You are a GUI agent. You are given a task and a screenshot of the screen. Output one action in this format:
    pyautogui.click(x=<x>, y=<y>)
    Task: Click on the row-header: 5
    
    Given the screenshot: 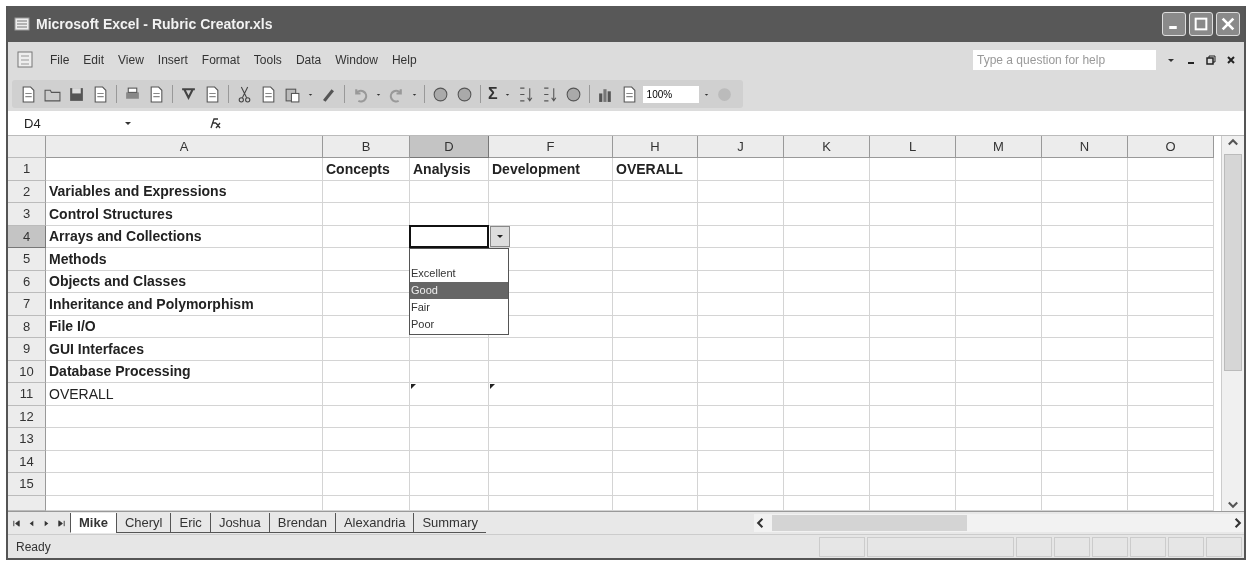 What is the action you would take?
    pyautogui.click(x=27, y=259)
    